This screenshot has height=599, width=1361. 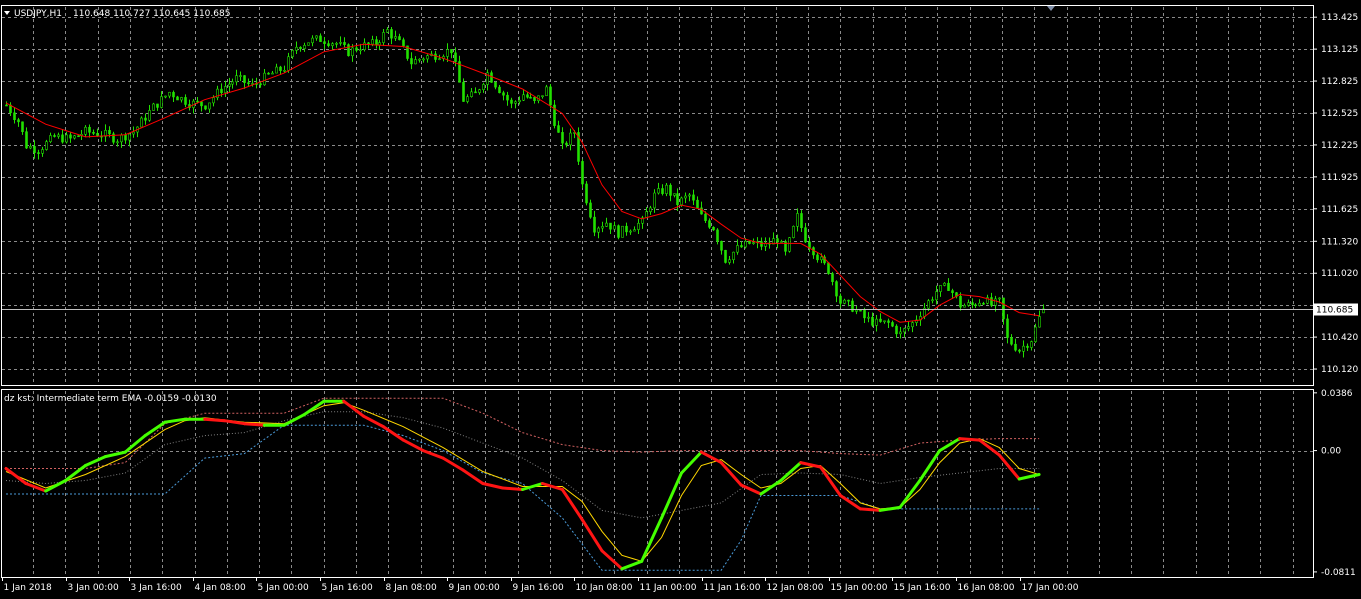 What do you see at coordinates (1331, 452) in the screenshot?
I see `indicator-tick-label: 0.00` at bounding box center [1331, 452].